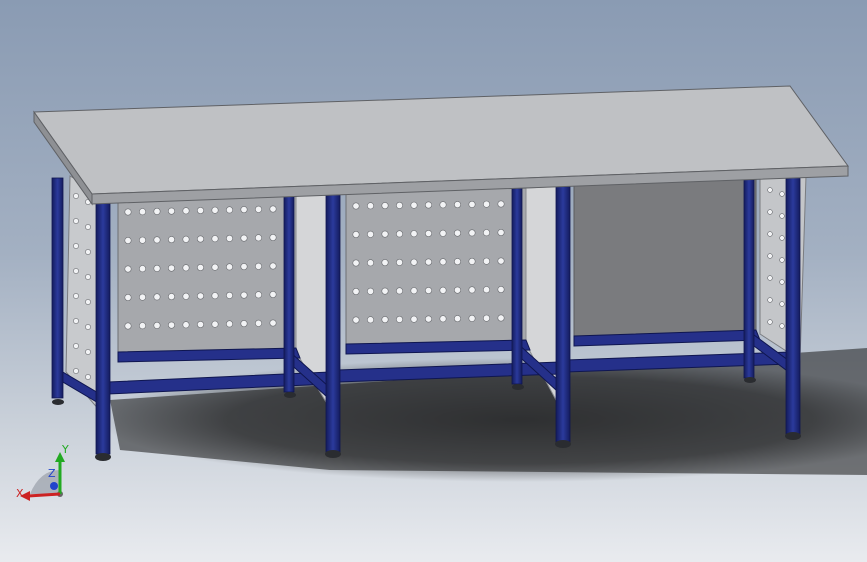  I want to click on z-axis-label: Z, so click(52, 473).